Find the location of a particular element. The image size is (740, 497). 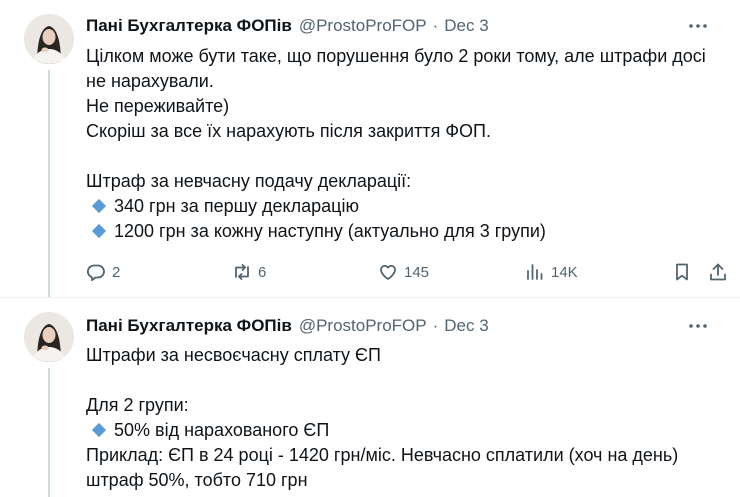

views-button: 14K is located at coordinates (551, 272).